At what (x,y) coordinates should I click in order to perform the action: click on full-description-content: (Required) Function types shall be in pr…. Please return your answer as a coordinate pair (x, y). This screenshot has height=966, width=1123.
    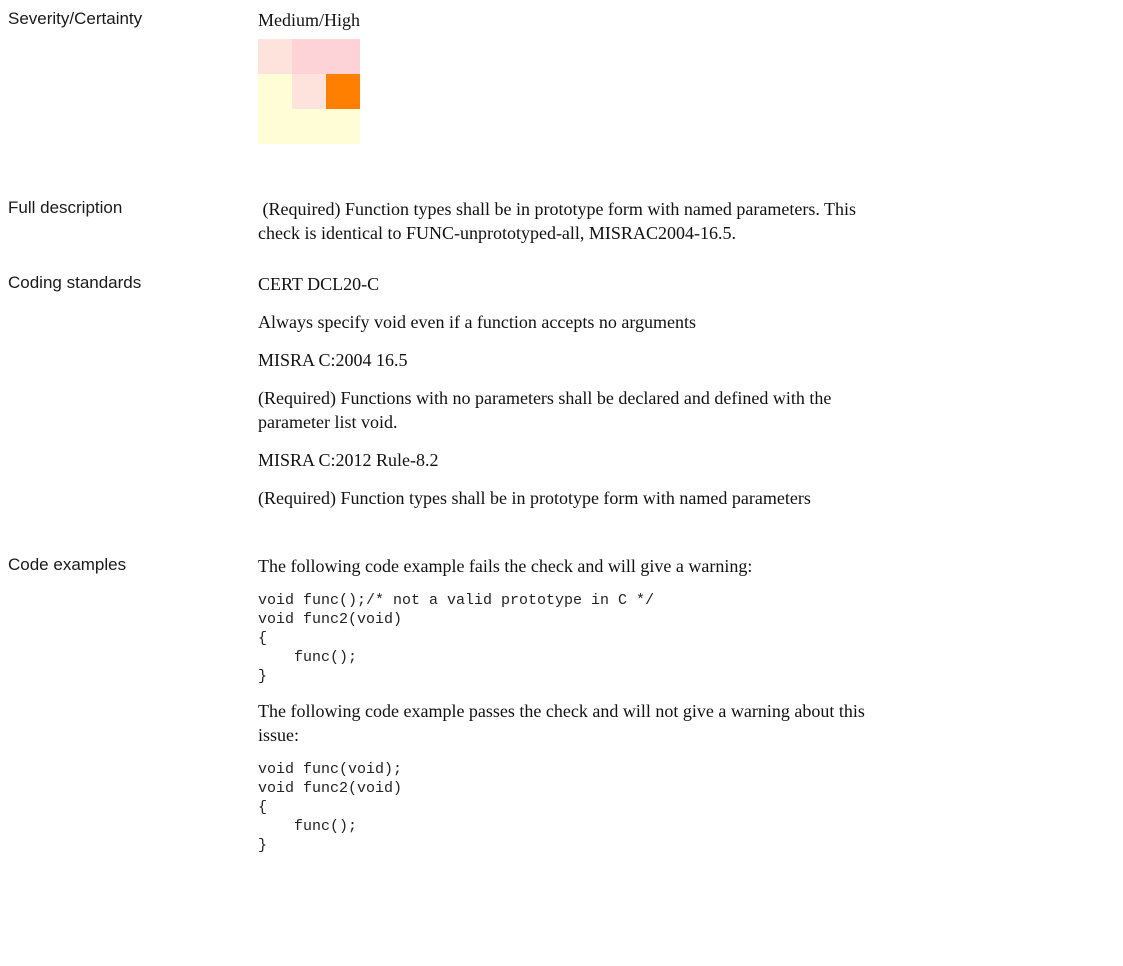
    Looking at the image, I should click on (675, 221).